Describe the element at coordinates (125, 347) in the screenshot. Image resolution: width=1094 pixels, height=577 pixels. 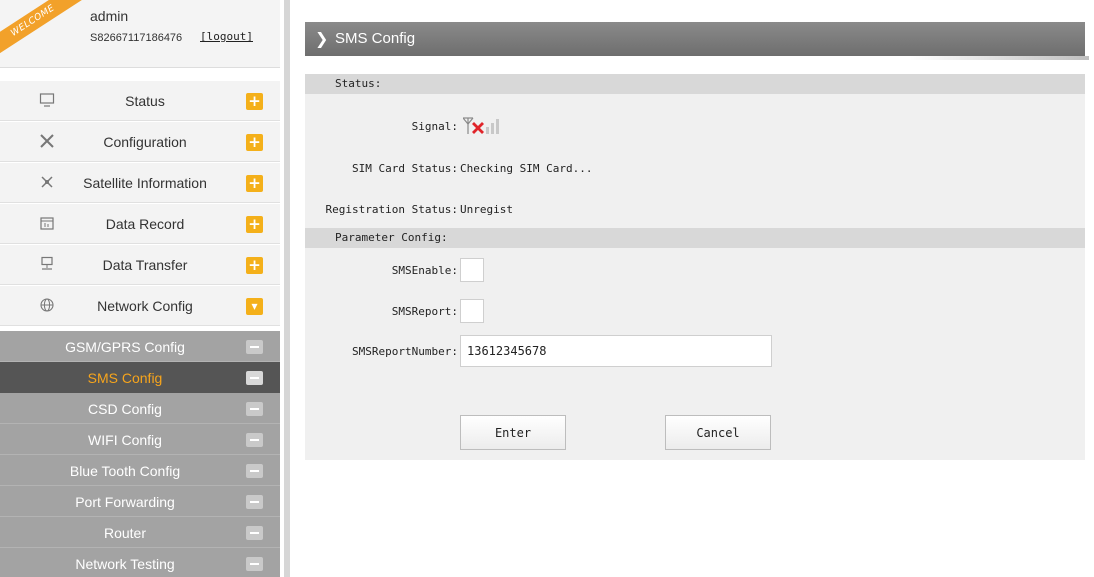
I see `submenu-item-label: GSM/GPRS Config` at that location.